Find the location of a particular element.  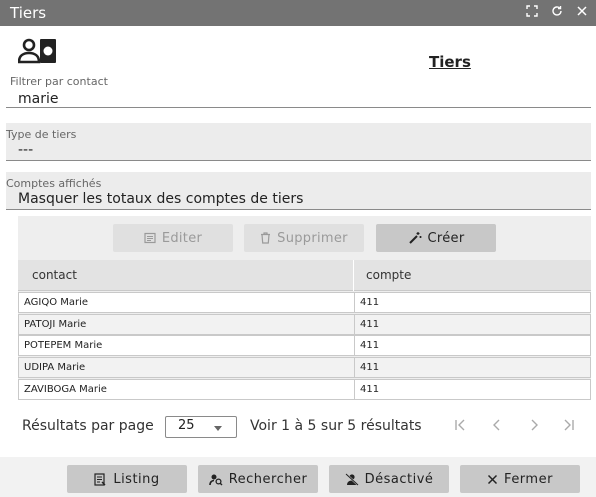

table-row: UDIPA Marie 411 is located at coordinates (304, 367).